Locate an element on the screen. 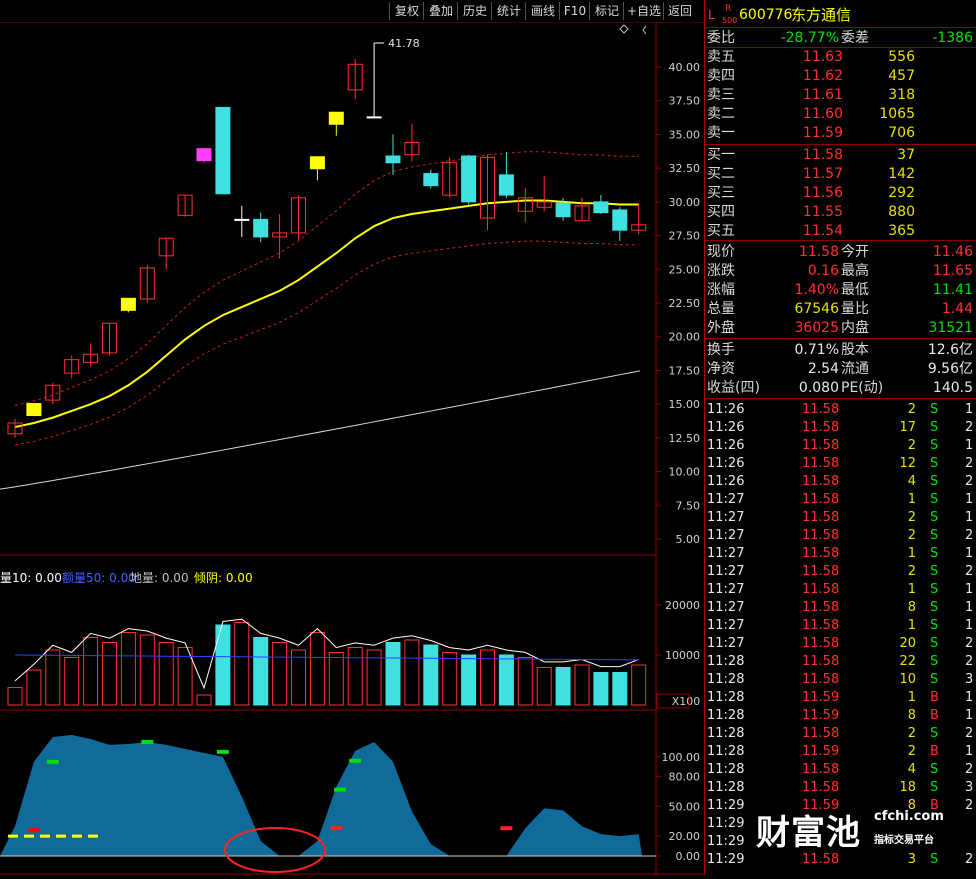  signal-marker is located at coordinates (355, 760).